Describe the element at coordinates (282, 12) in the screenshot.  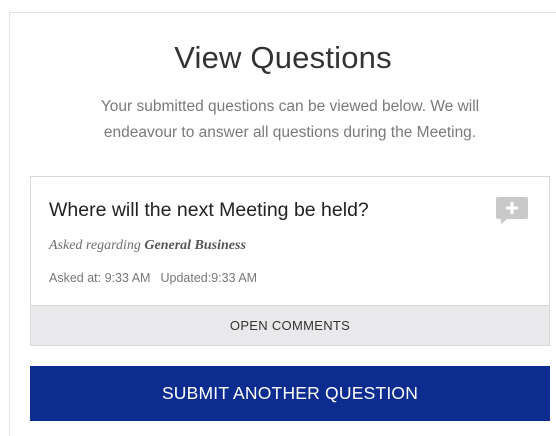
I see `panel-border-top` at that location.